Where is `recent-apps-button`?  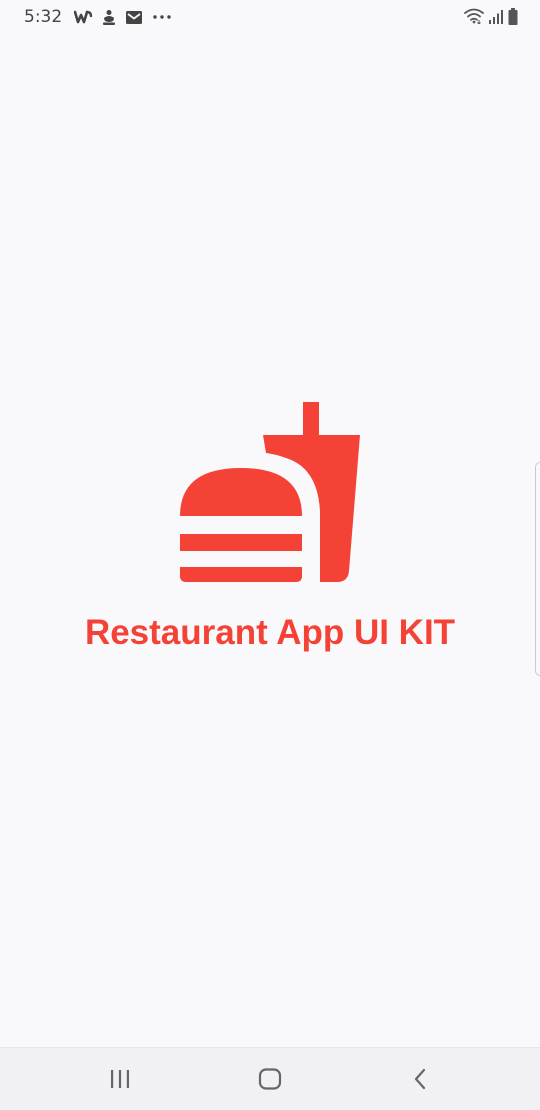
recent-apps-button is located at coordinates (120, 1079).